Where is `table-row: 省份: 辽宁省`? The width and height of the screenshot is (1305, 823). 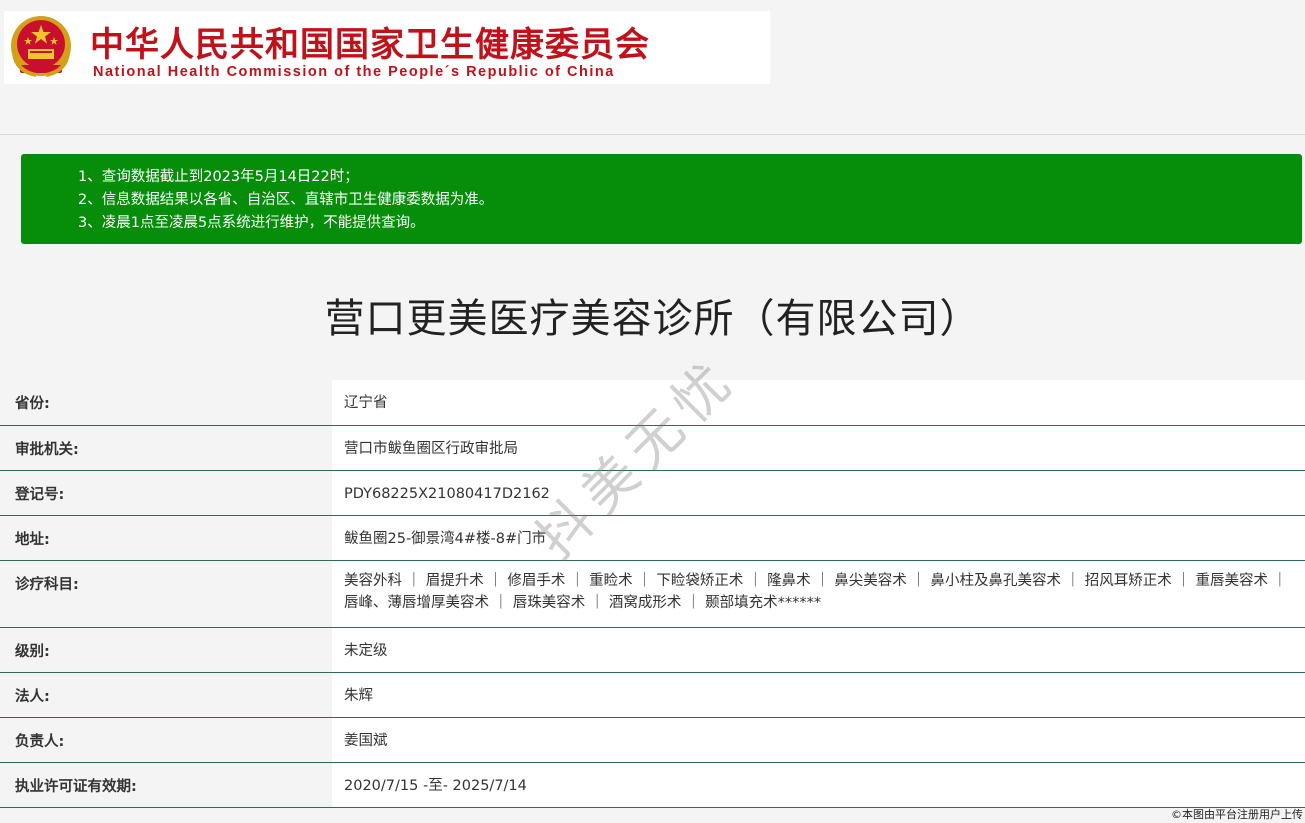
table-row: 省份: 辽宁省 is located at coordinates (652, 403).